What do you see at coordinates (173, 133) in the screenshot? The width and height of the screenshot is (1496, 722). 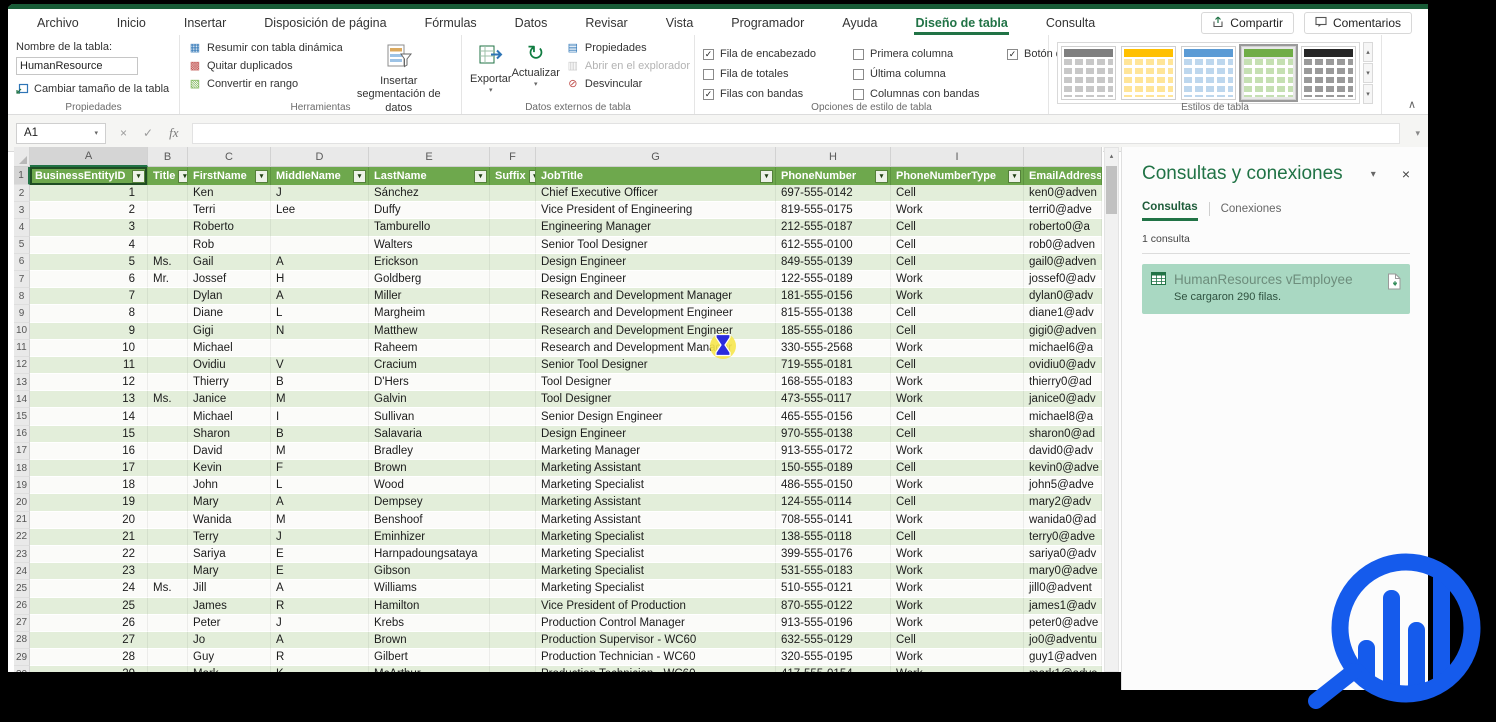 I see `insert-function-icon: fx` at bounding box center [173, 133].